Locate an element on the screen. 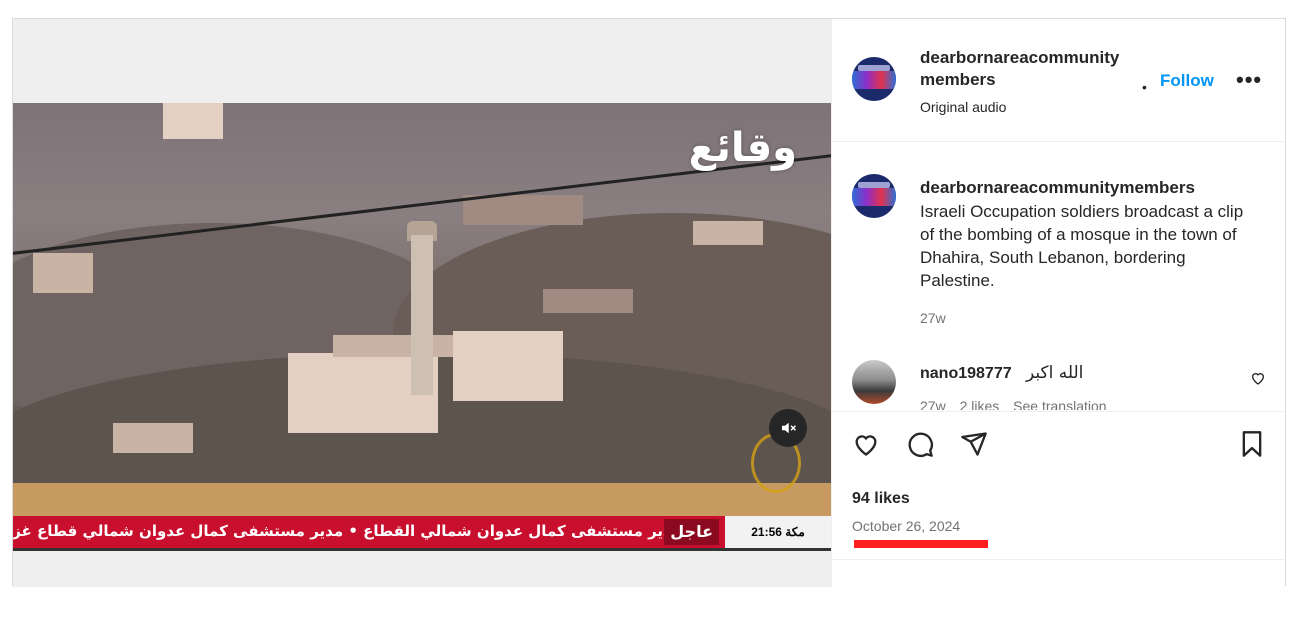  mute-button is located at coordinates (788, 428).